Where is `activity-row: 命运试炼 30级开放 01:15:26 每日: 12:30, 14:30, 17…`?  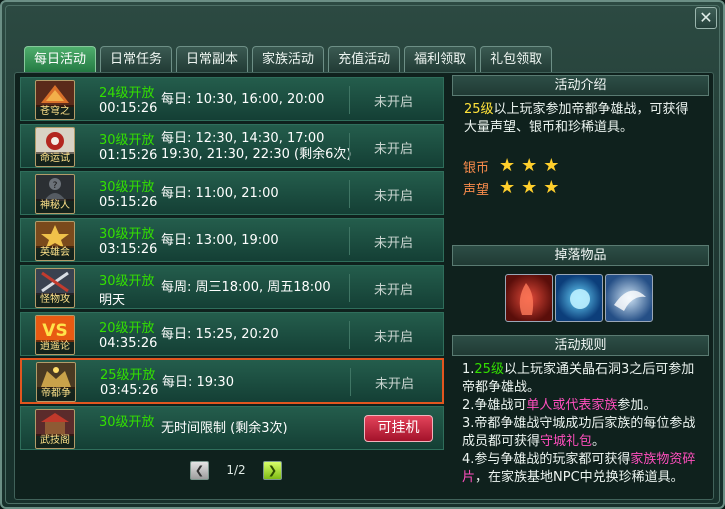
activity-row: 命运试炼 30级开放 01:15:26 每日: 12:30, 14:30, 17… is located at coordinates (232, 146).